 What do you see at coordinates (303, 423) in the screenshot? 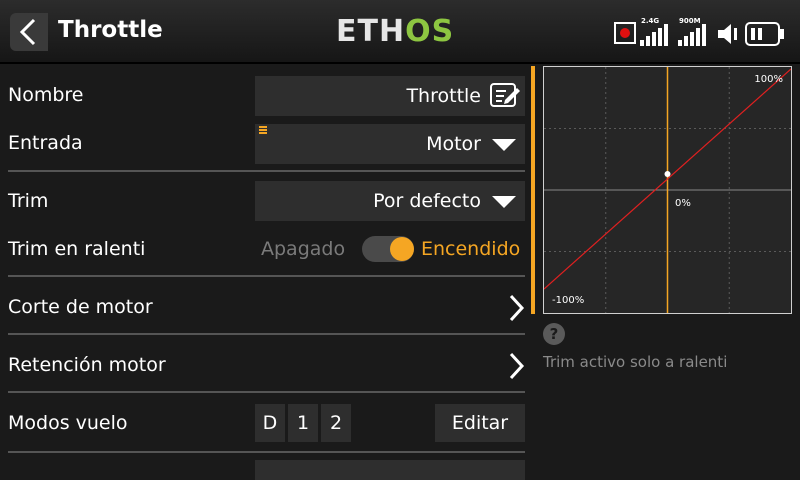
I see `flight-mode-1: 1` at bounding box center [303, 423].